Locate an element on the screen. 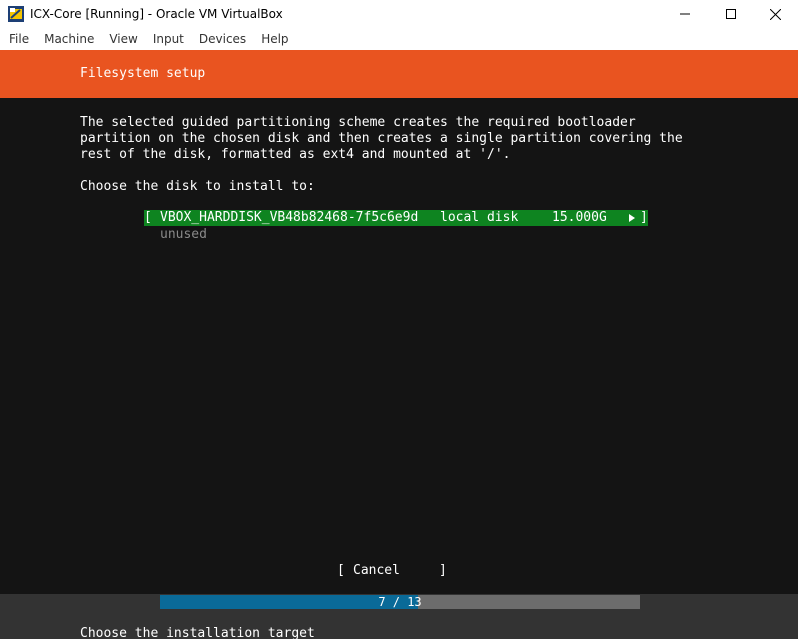 The image size is (798, 639). disk-name: VBOX_HARDDISK_VB48b82468-7f5c6e9d is located at coordinates (289, 217).